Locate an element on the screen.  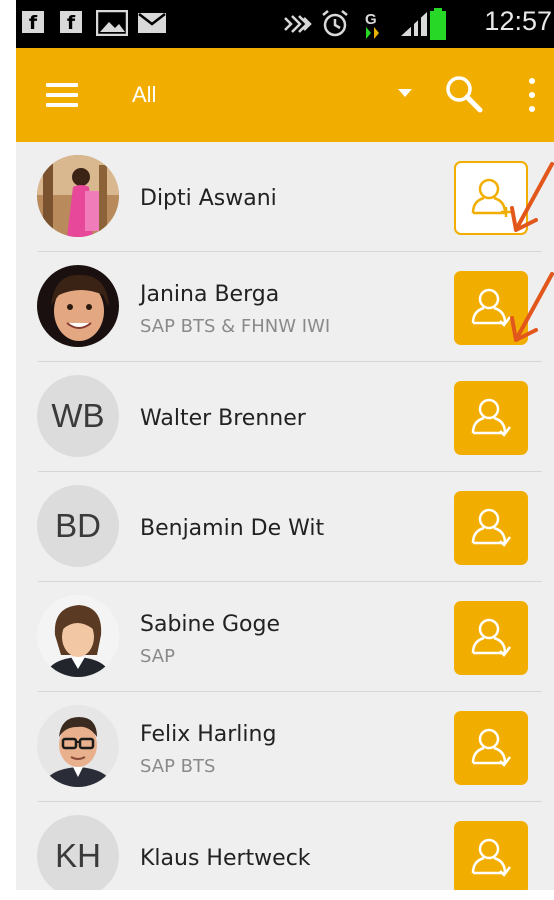
avatar: KH is located at coordinates (78, 852).